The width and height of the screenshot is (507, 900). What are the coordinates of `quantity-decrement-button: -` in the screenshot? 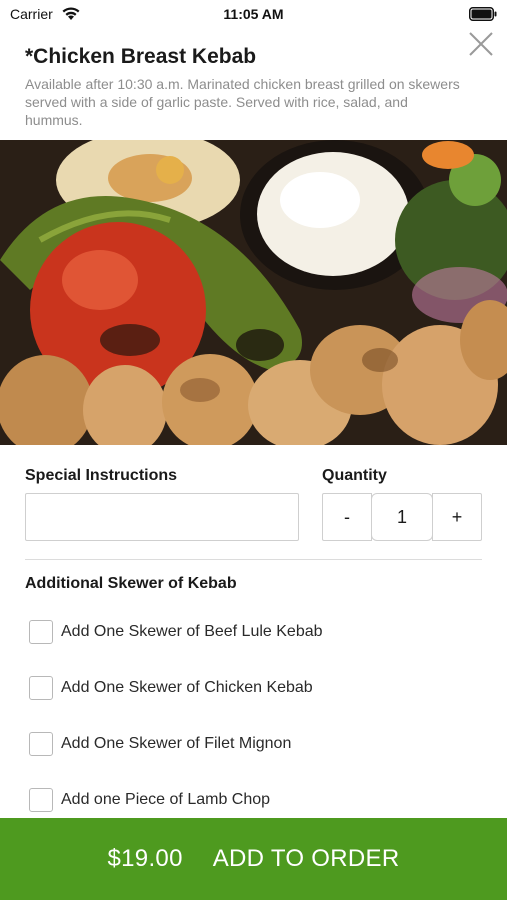 It's located at (347, 517).